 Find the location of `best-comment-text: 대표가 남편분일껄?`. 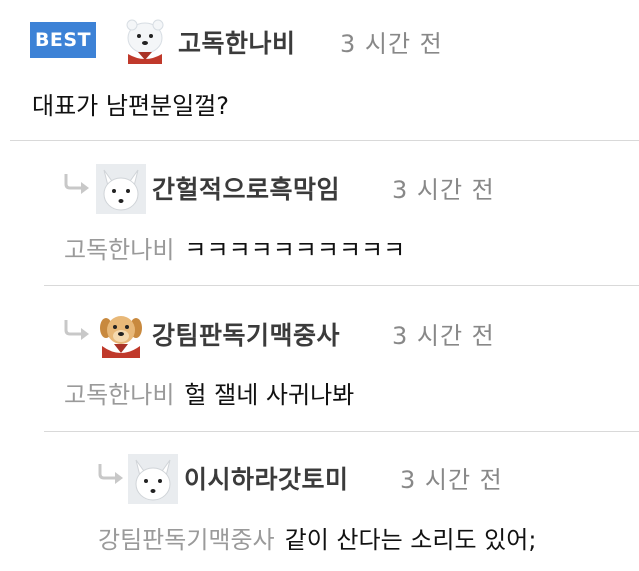

best-comment-text: 대표가 남편분일껄? is located at coordinates (131, 106).